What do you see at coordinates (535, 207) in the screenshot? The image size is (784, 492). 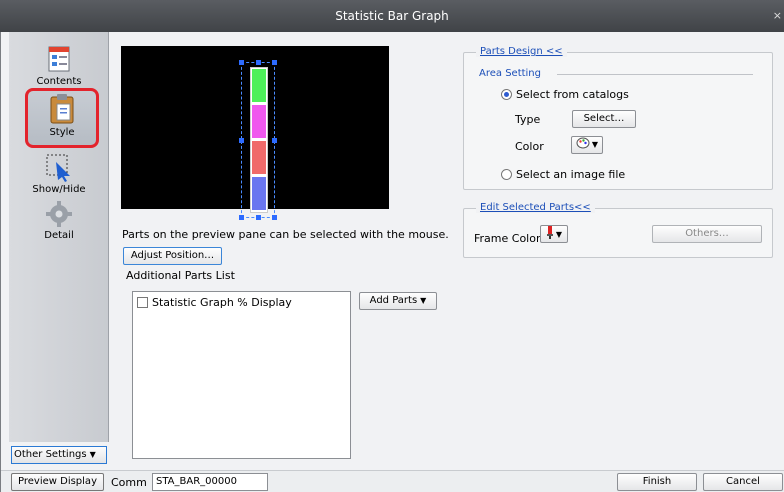 I see `edit-selected-parts-toggle: Edit Selected Parts<<` at bounding box center [535, 207].